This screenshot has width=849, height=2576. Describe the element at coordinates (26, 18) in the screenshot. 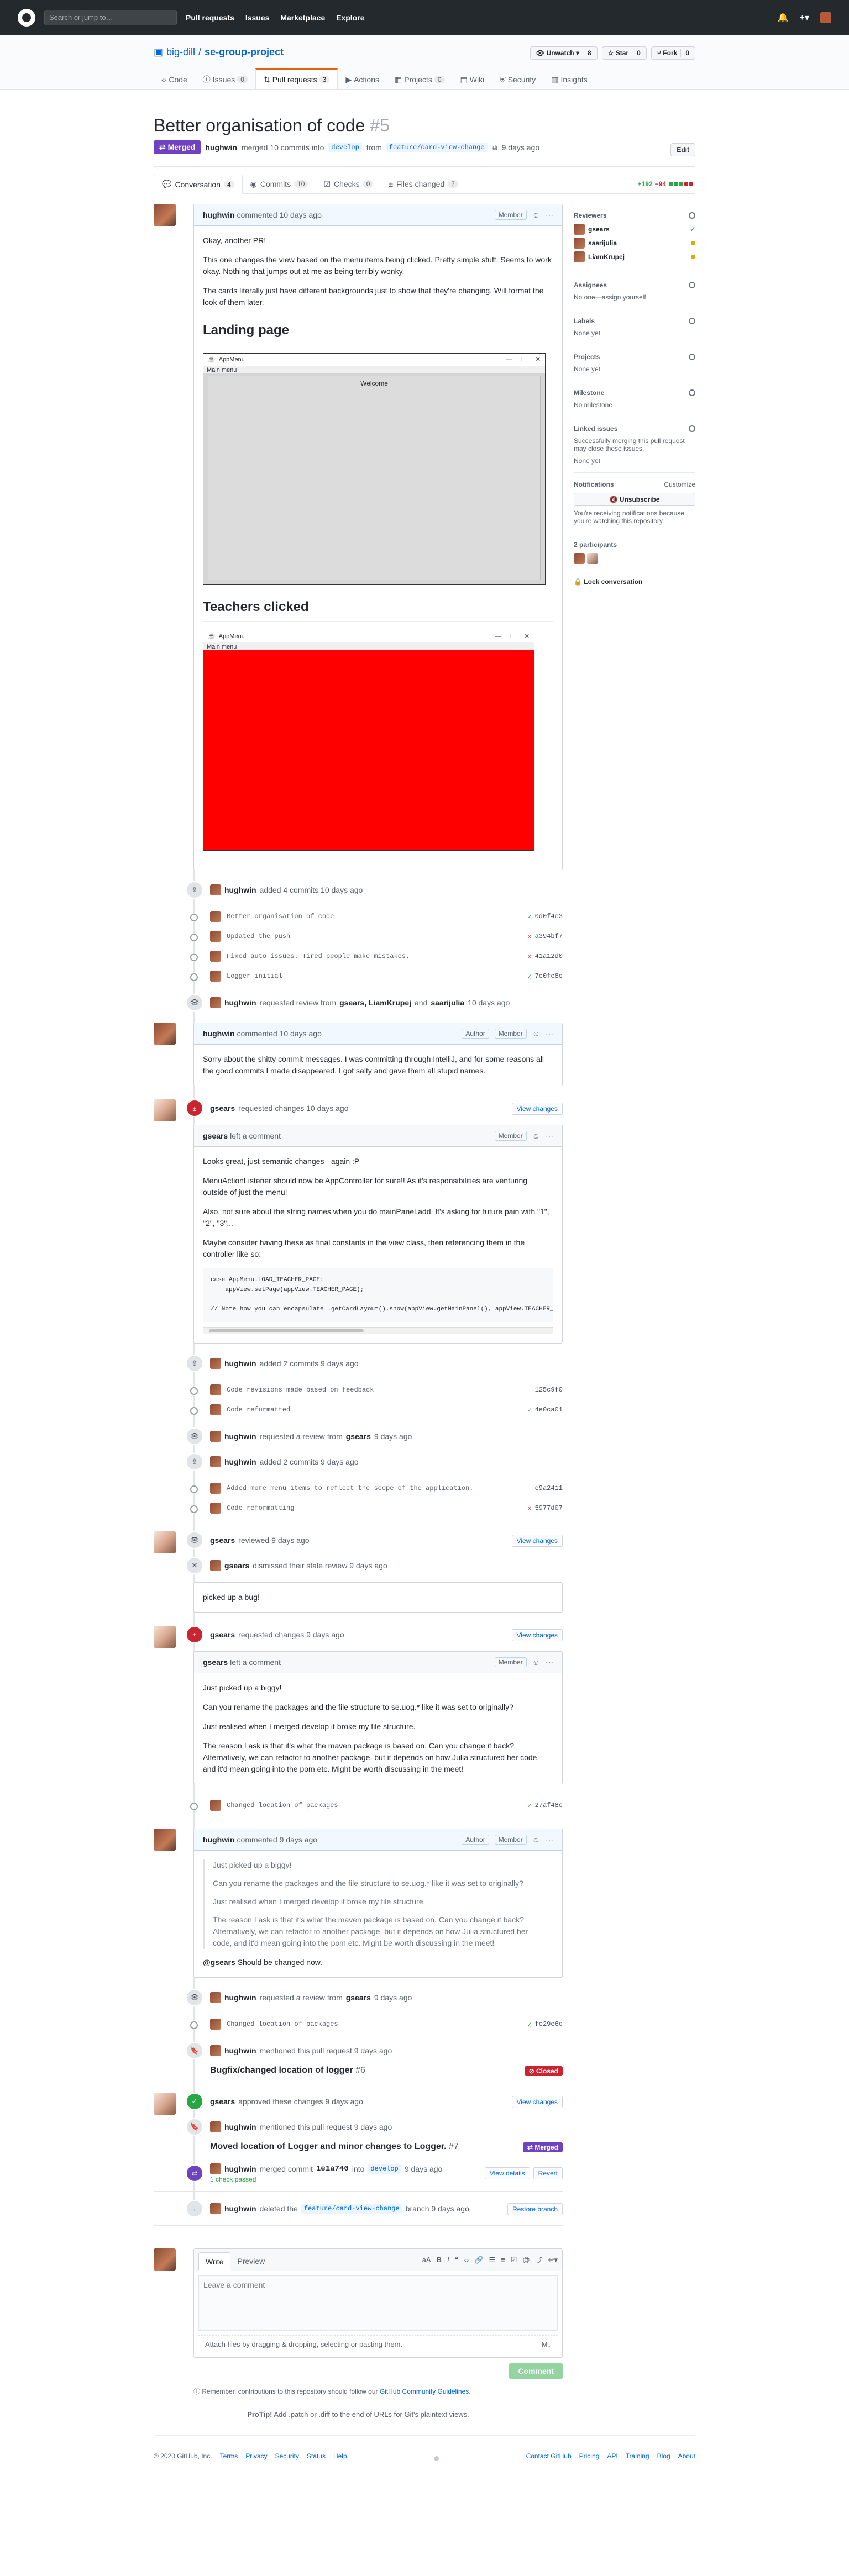

I see `github-logo-icon` at that location.